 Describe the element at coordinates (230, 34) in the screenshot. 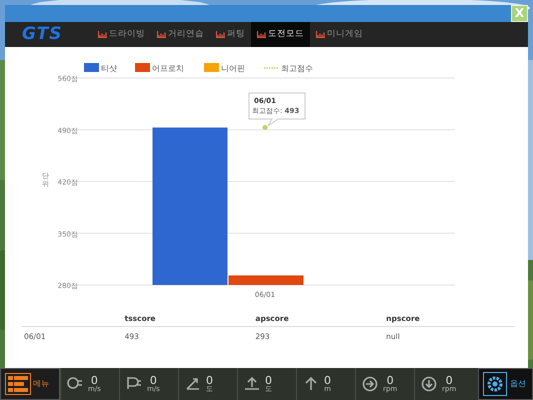

I see `nav-tab: 퍼팅` at that location.